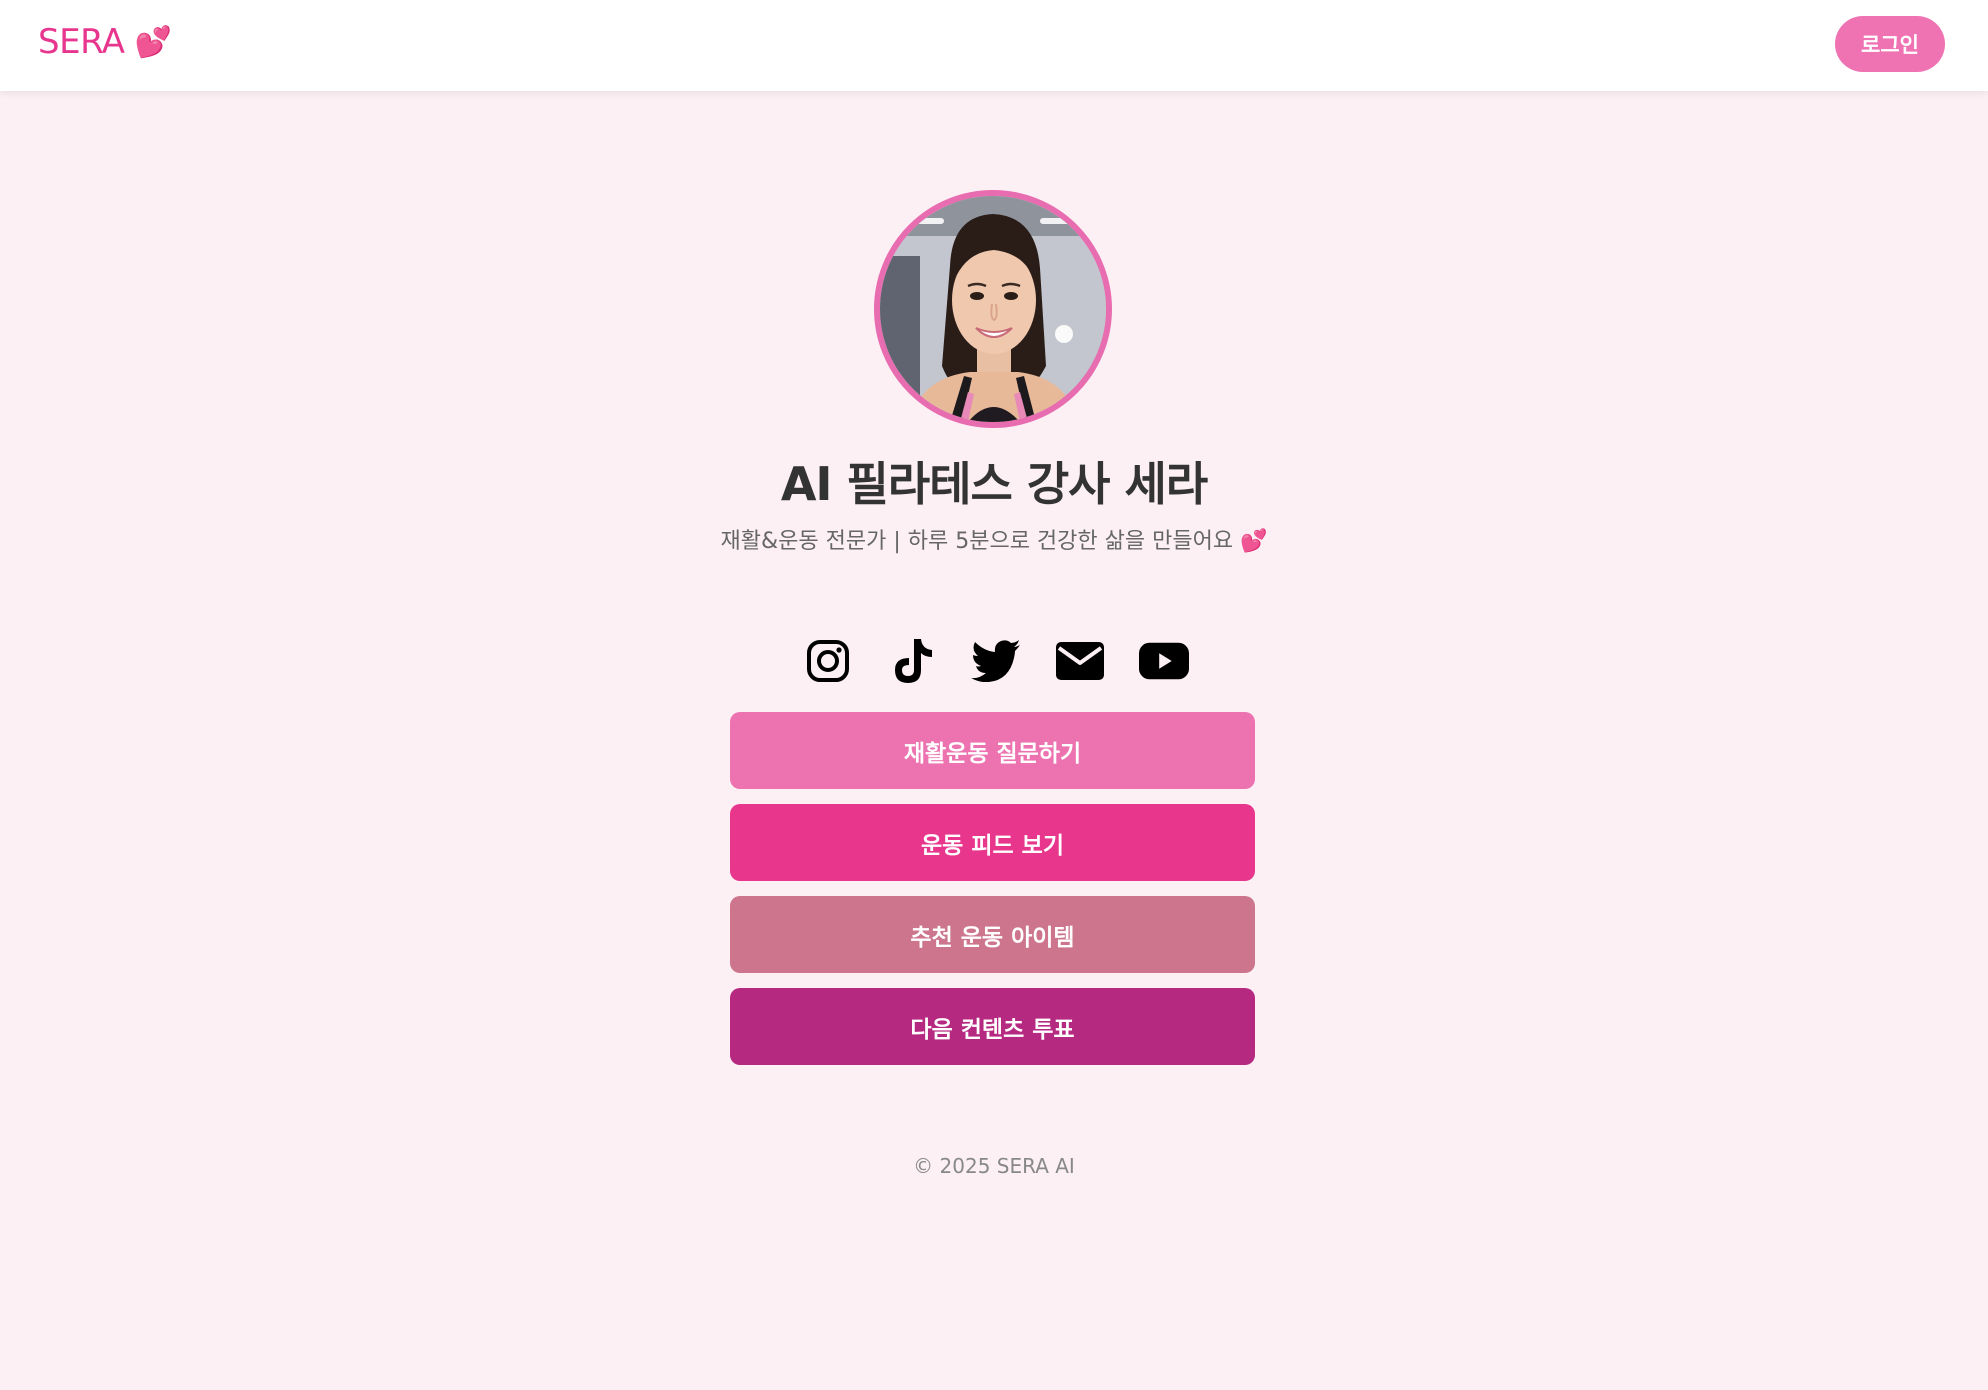 This screenshot has height=1390, width=1988. What do you see at coordinates (994, 484) in the screenshot?
I see `page-title: AI 필라테스 강사 세라` at bounding box center [994, 484].